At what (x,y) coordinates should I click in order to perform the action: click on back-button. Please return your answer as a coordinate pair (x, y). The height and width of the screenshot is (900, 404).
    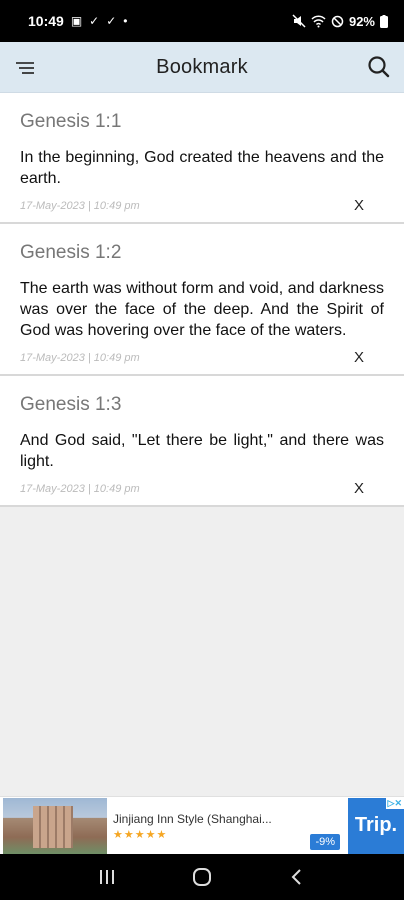
    Looking at the image, I should click on (297, 877).